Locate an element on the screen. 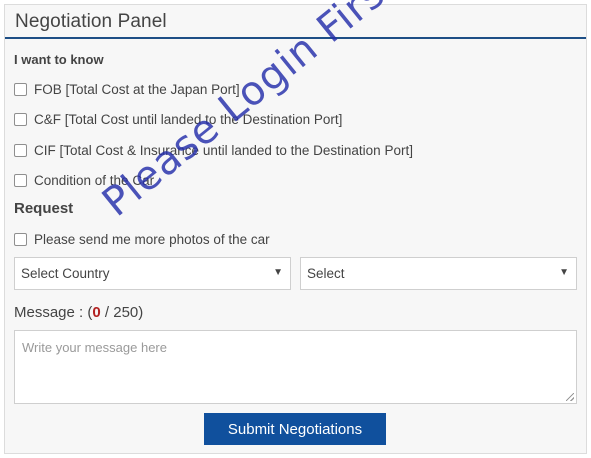 Image resolution: width=591 pixels, height=458 pixels. message-label: Message : (0 / 250) is located at coordinates (78, 312).